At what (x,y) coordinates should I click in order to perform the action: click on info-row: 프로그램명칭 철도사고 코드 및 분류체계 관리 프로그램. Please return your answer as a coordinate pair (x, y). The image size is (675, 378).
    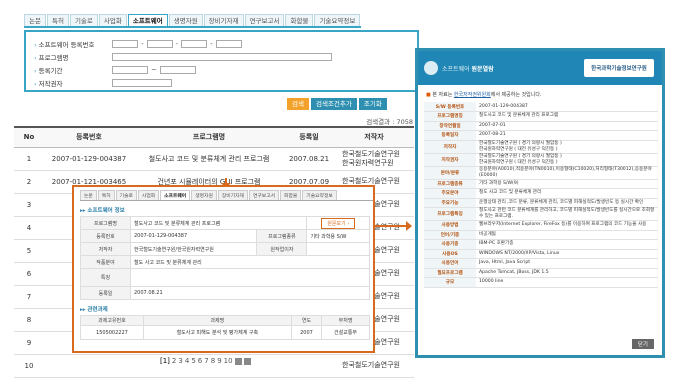
    Looking at the image, I should click on (541, 116).